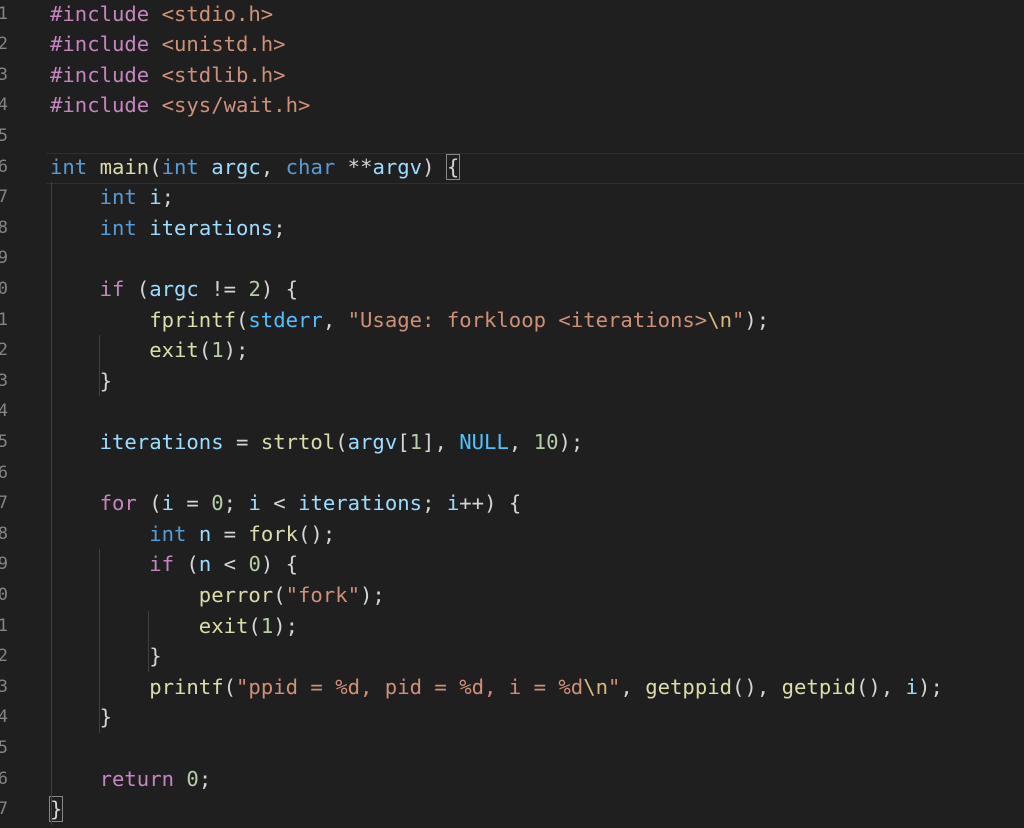 Image resolution: width=1024 pixels, height=828 pixels. What do you see at coordinates (224, 289) in the screenshot?
I see `code-token: !=` at bounding box center [224, 289].